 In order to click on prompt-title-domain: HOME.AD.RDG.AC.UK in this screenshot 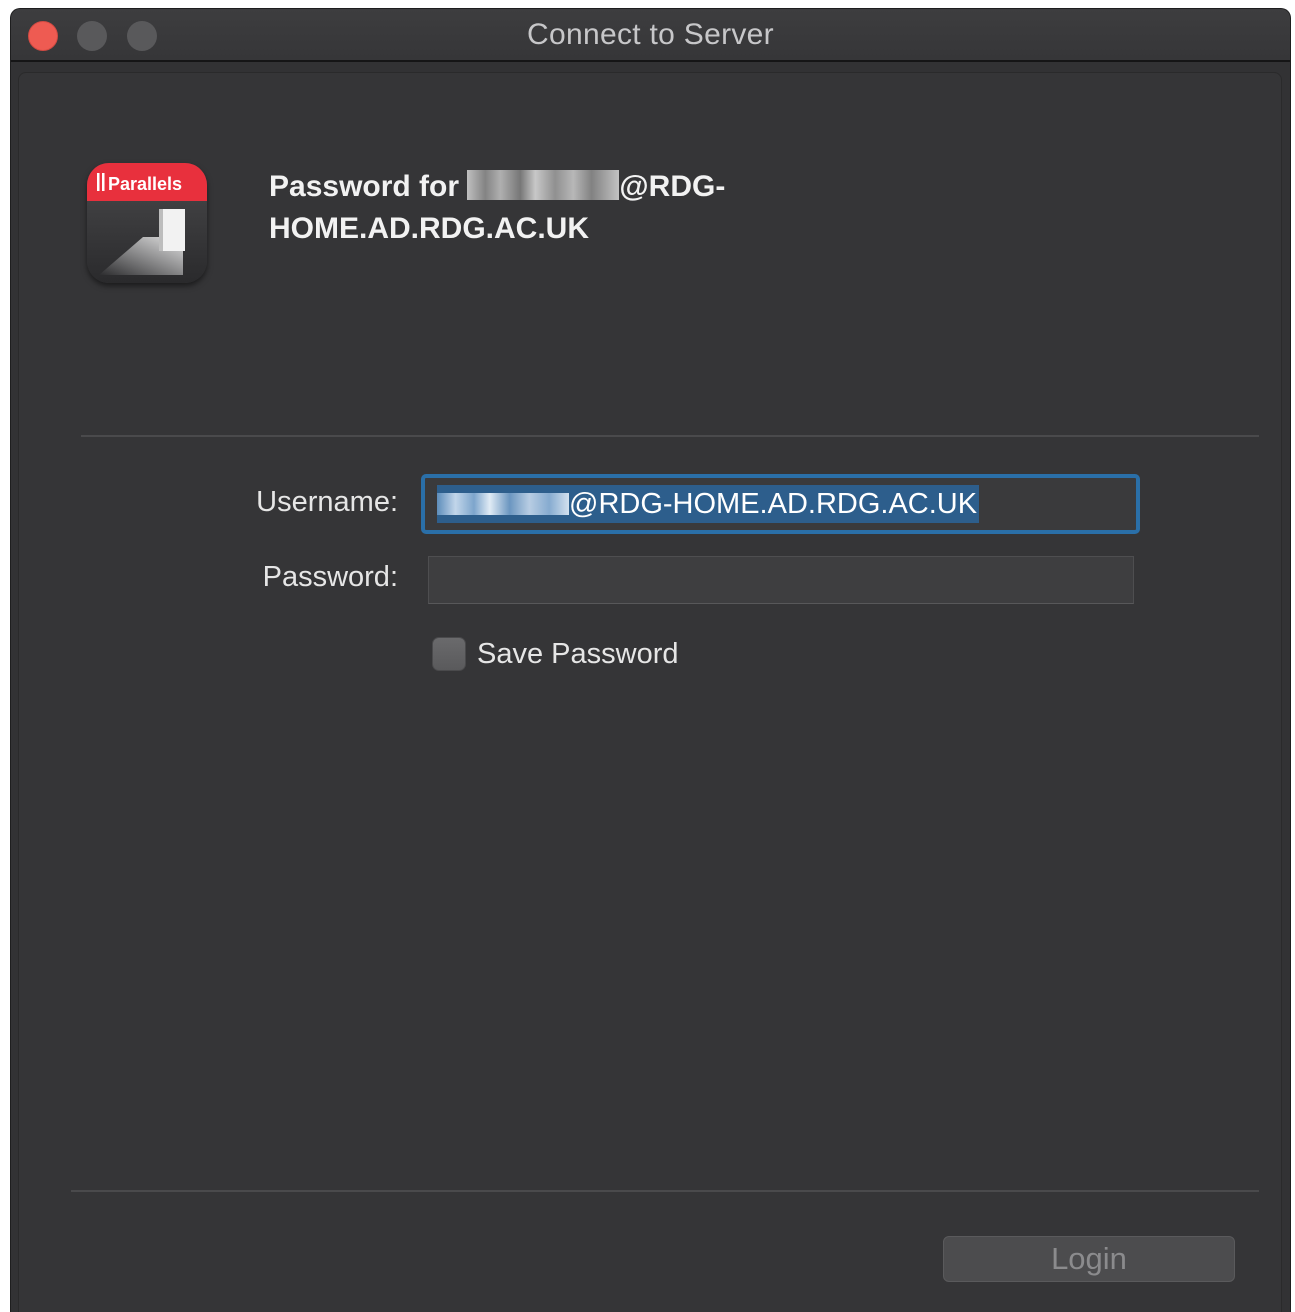, I will do `click(429, 228)`.